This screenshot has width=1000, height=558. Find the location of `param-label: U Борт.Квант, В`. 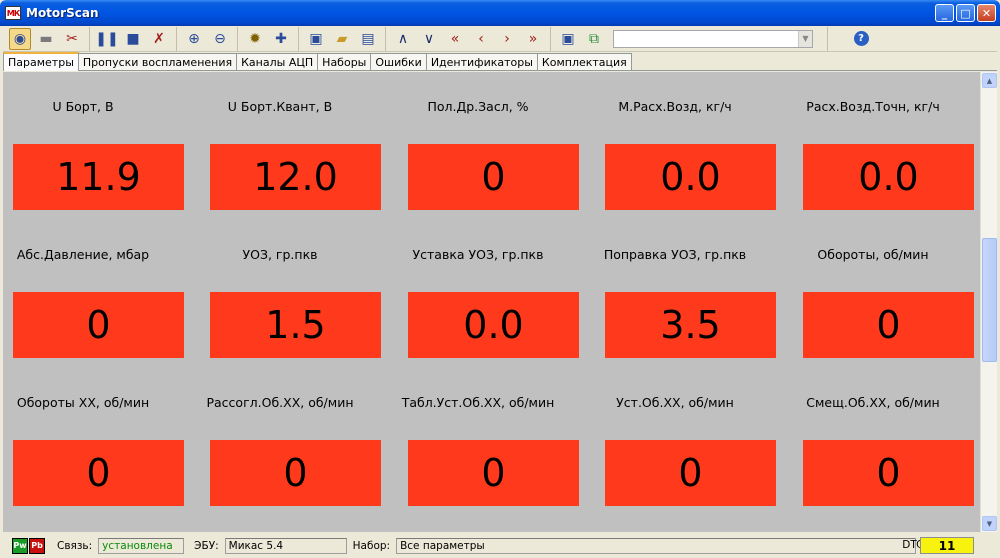

param-label: U Борт.Квант, В is located at coordinates (280, 106).